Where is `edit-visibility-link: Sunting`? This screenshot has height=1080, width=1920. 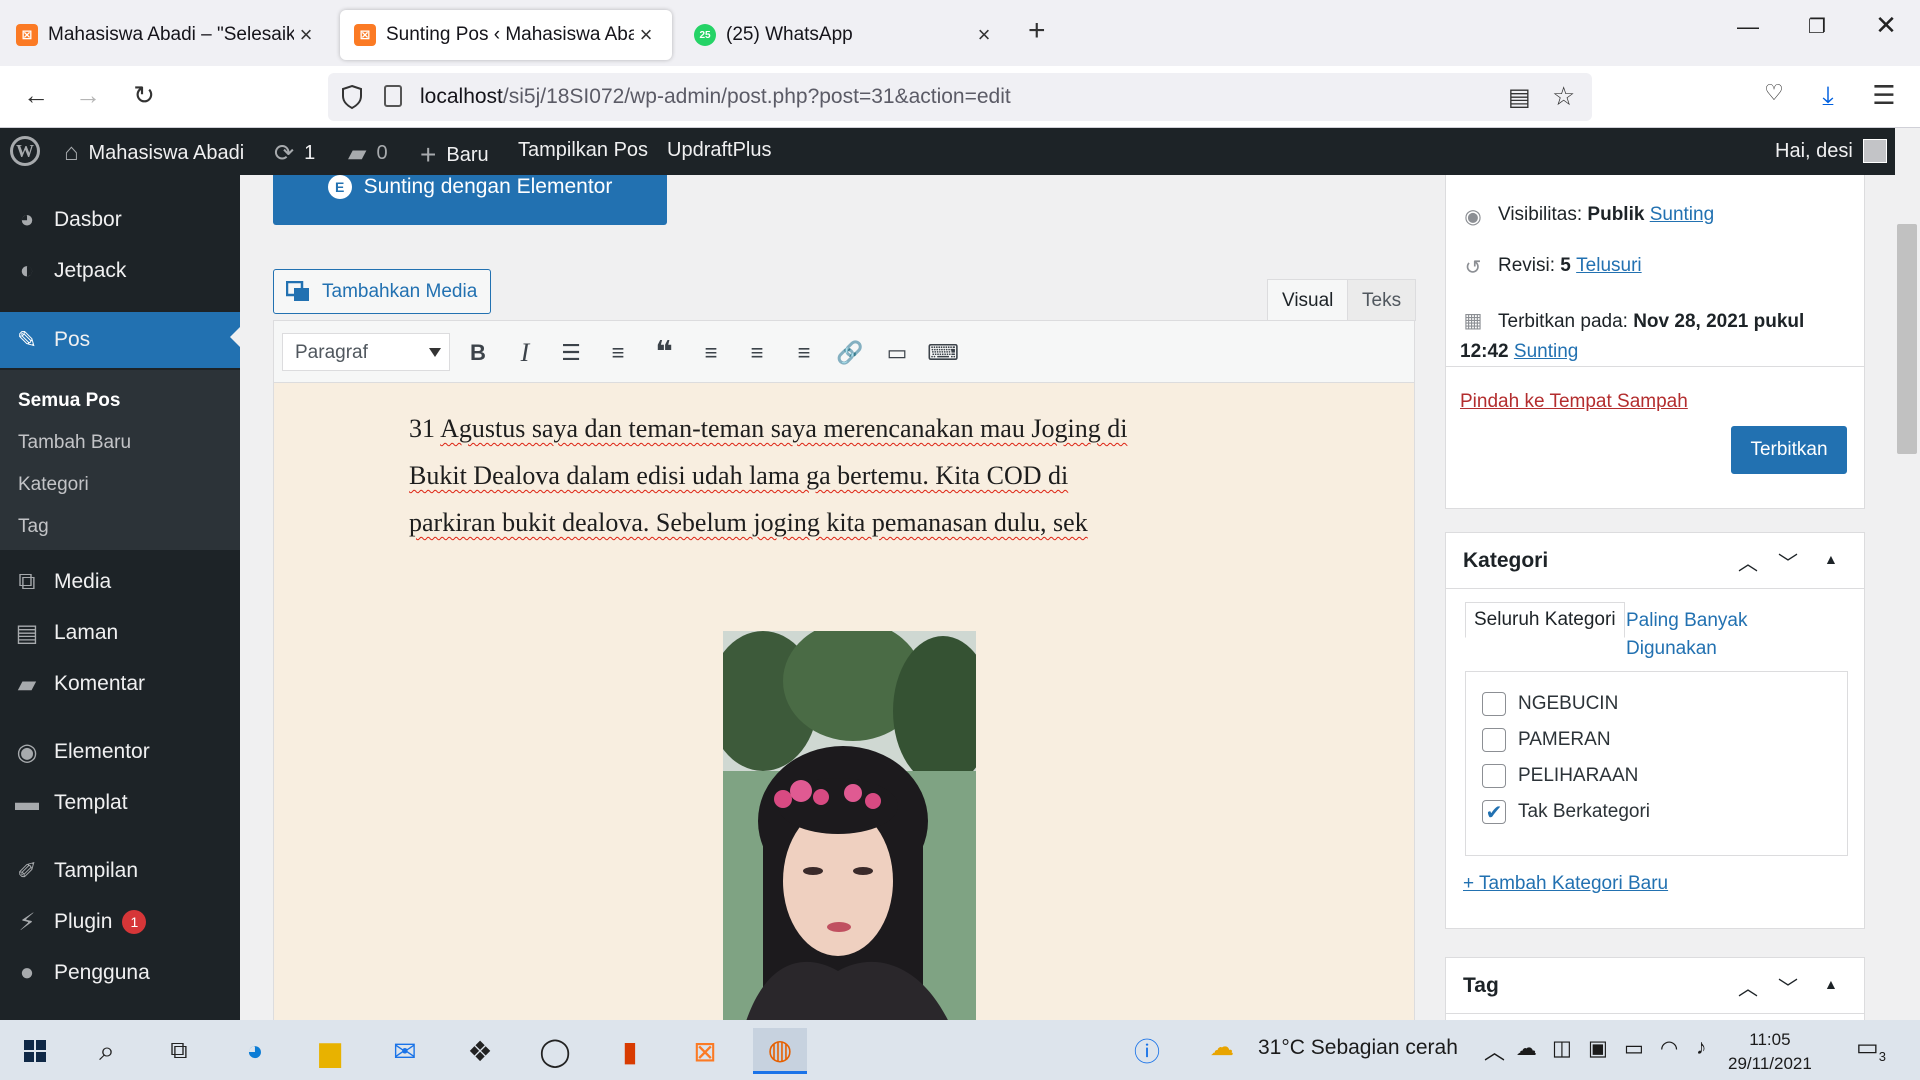 edit-visibility-link: Sunting is located at coordinates (1682, 215).